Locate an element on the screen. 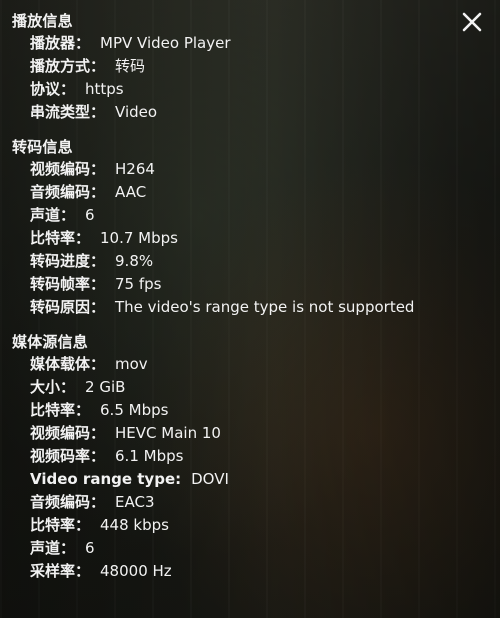 Image resolution: width=500 pixels, height=618 pixels. info-label: 转码进度： is located at coordinates (68, 261).